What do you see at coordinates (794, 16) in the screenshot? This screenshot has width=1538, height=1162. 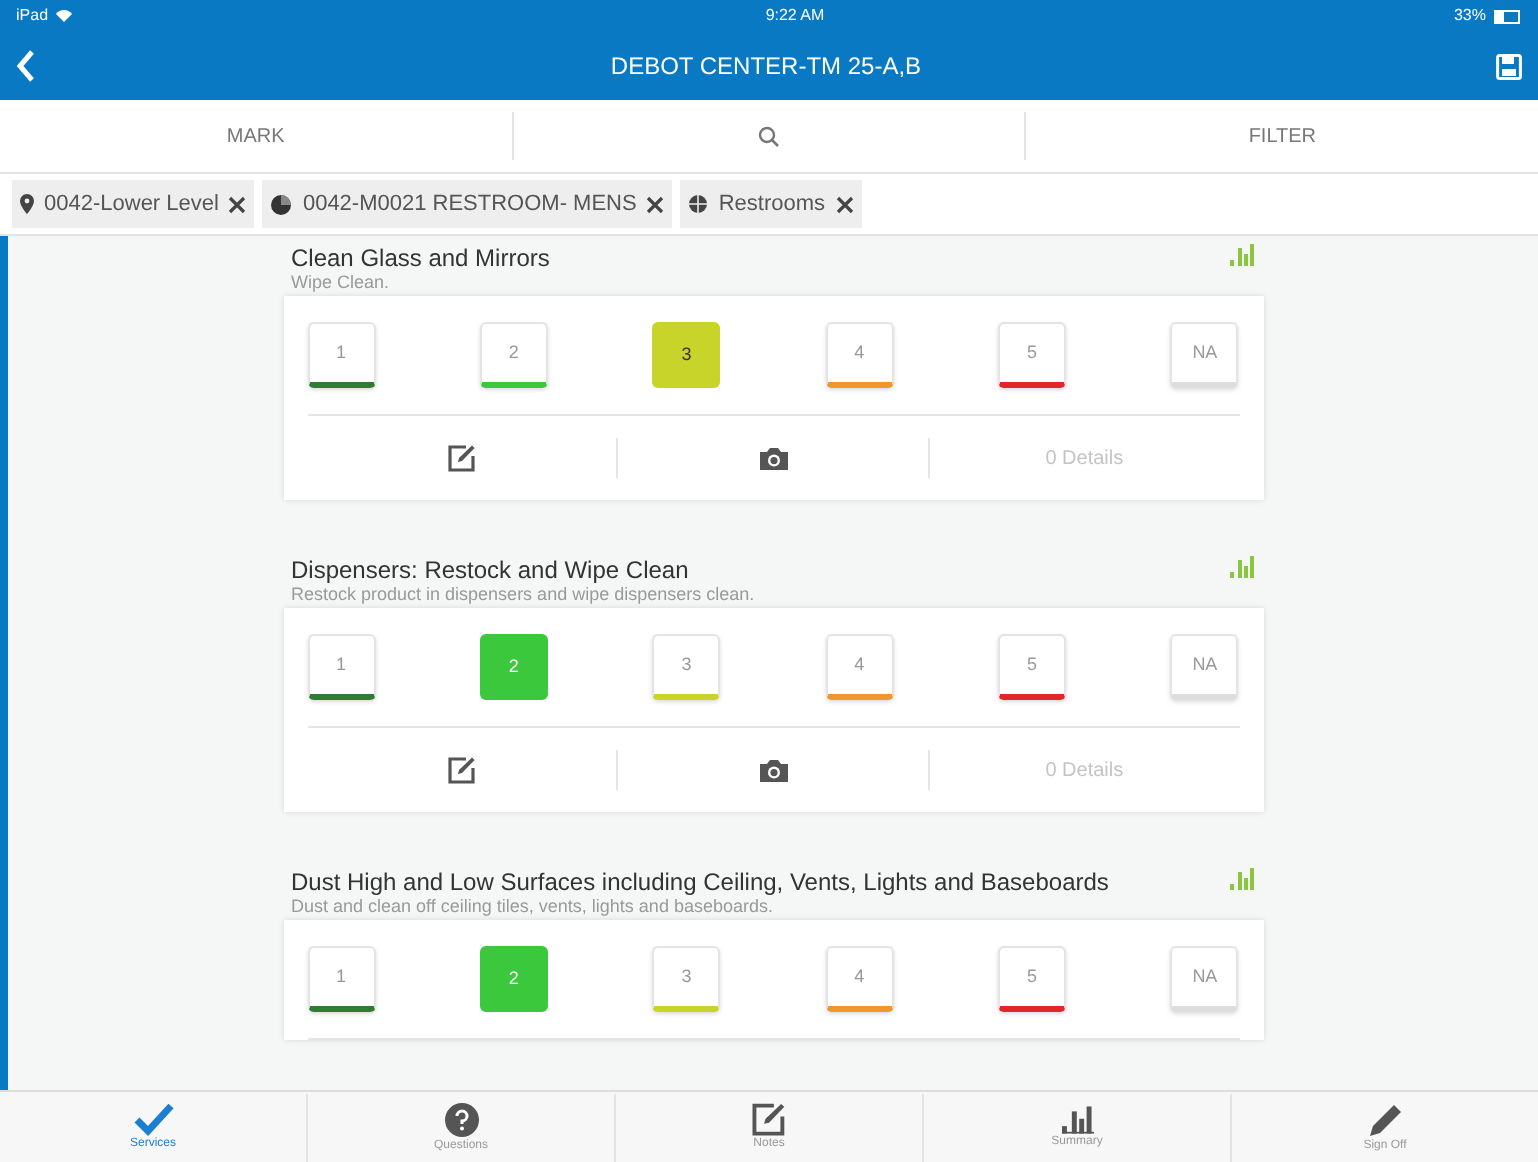 I see `clock: 9:22 AM` at bounding box center [794, 16].